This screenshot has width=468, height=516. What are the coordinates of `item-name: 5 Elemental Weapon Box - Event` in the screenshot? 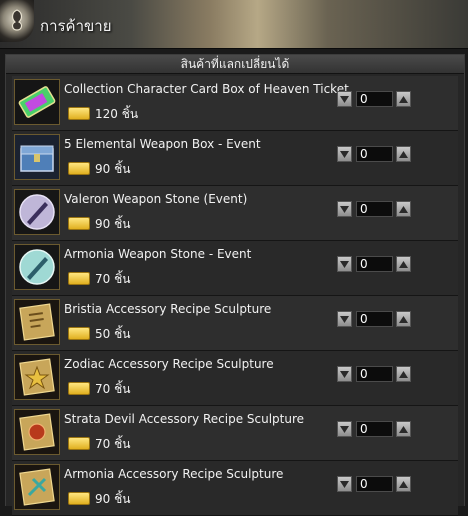 It's located at (162, 144).